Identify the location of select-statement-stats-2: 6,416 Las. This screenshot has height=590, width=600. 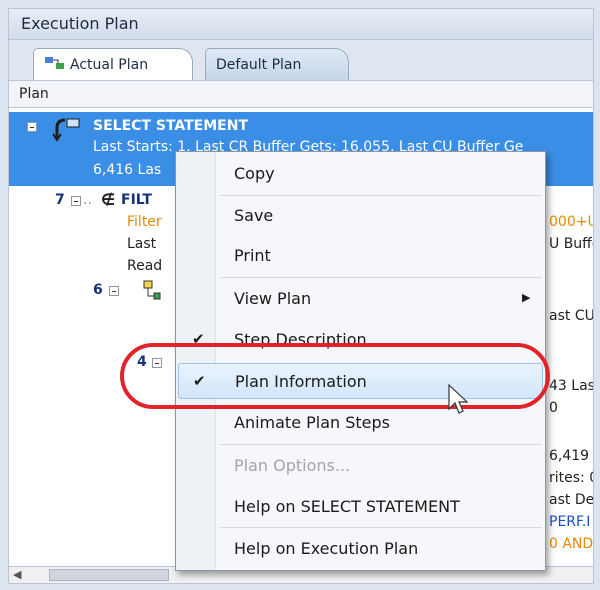
(127, 170).